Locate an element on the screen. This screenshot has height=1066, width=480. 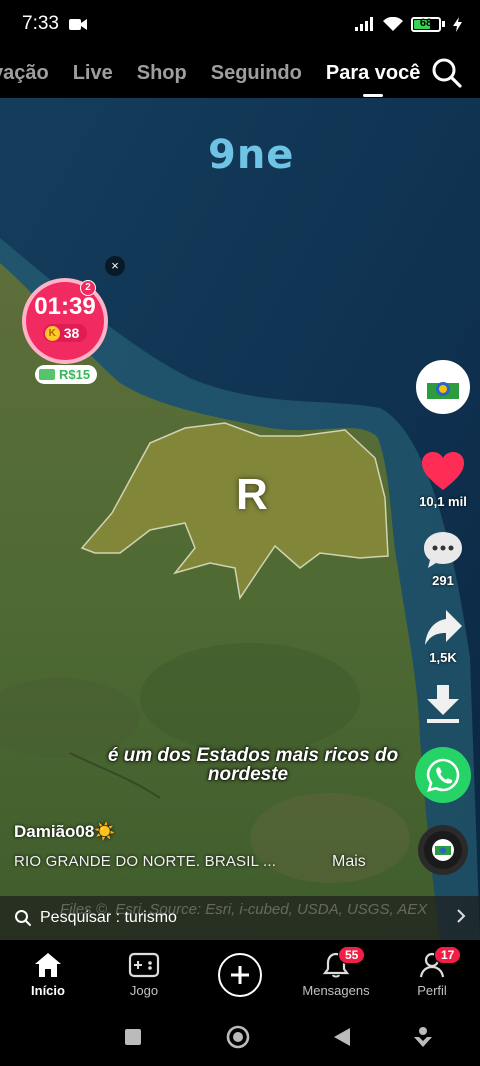
like-button: 10,1 mil is located at coordinates (443, 479).